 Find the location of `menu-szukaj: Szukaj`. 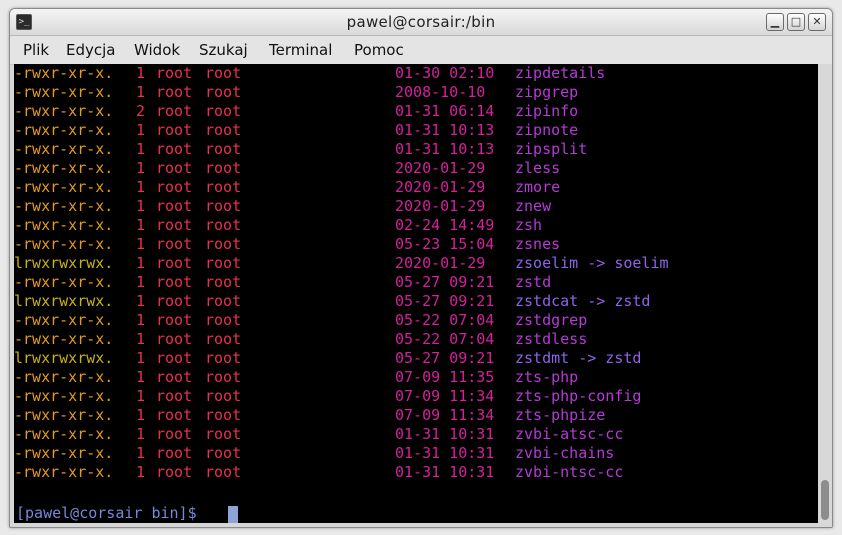

menu-szukaj: Szukaj is located at coordinates (223, 50).